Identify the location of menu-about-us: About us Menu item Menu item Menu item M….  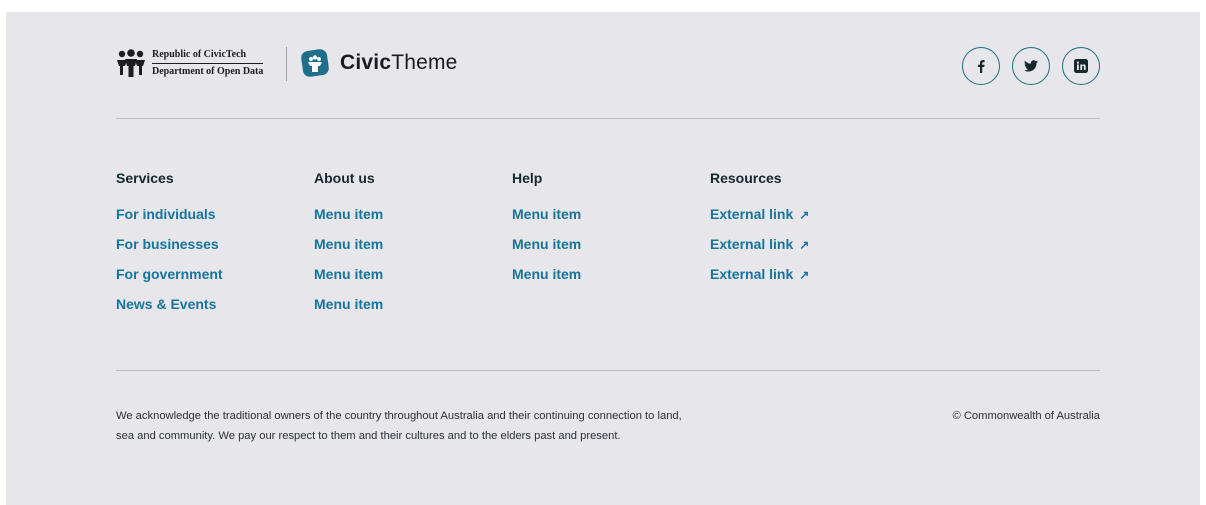
(413, 248).